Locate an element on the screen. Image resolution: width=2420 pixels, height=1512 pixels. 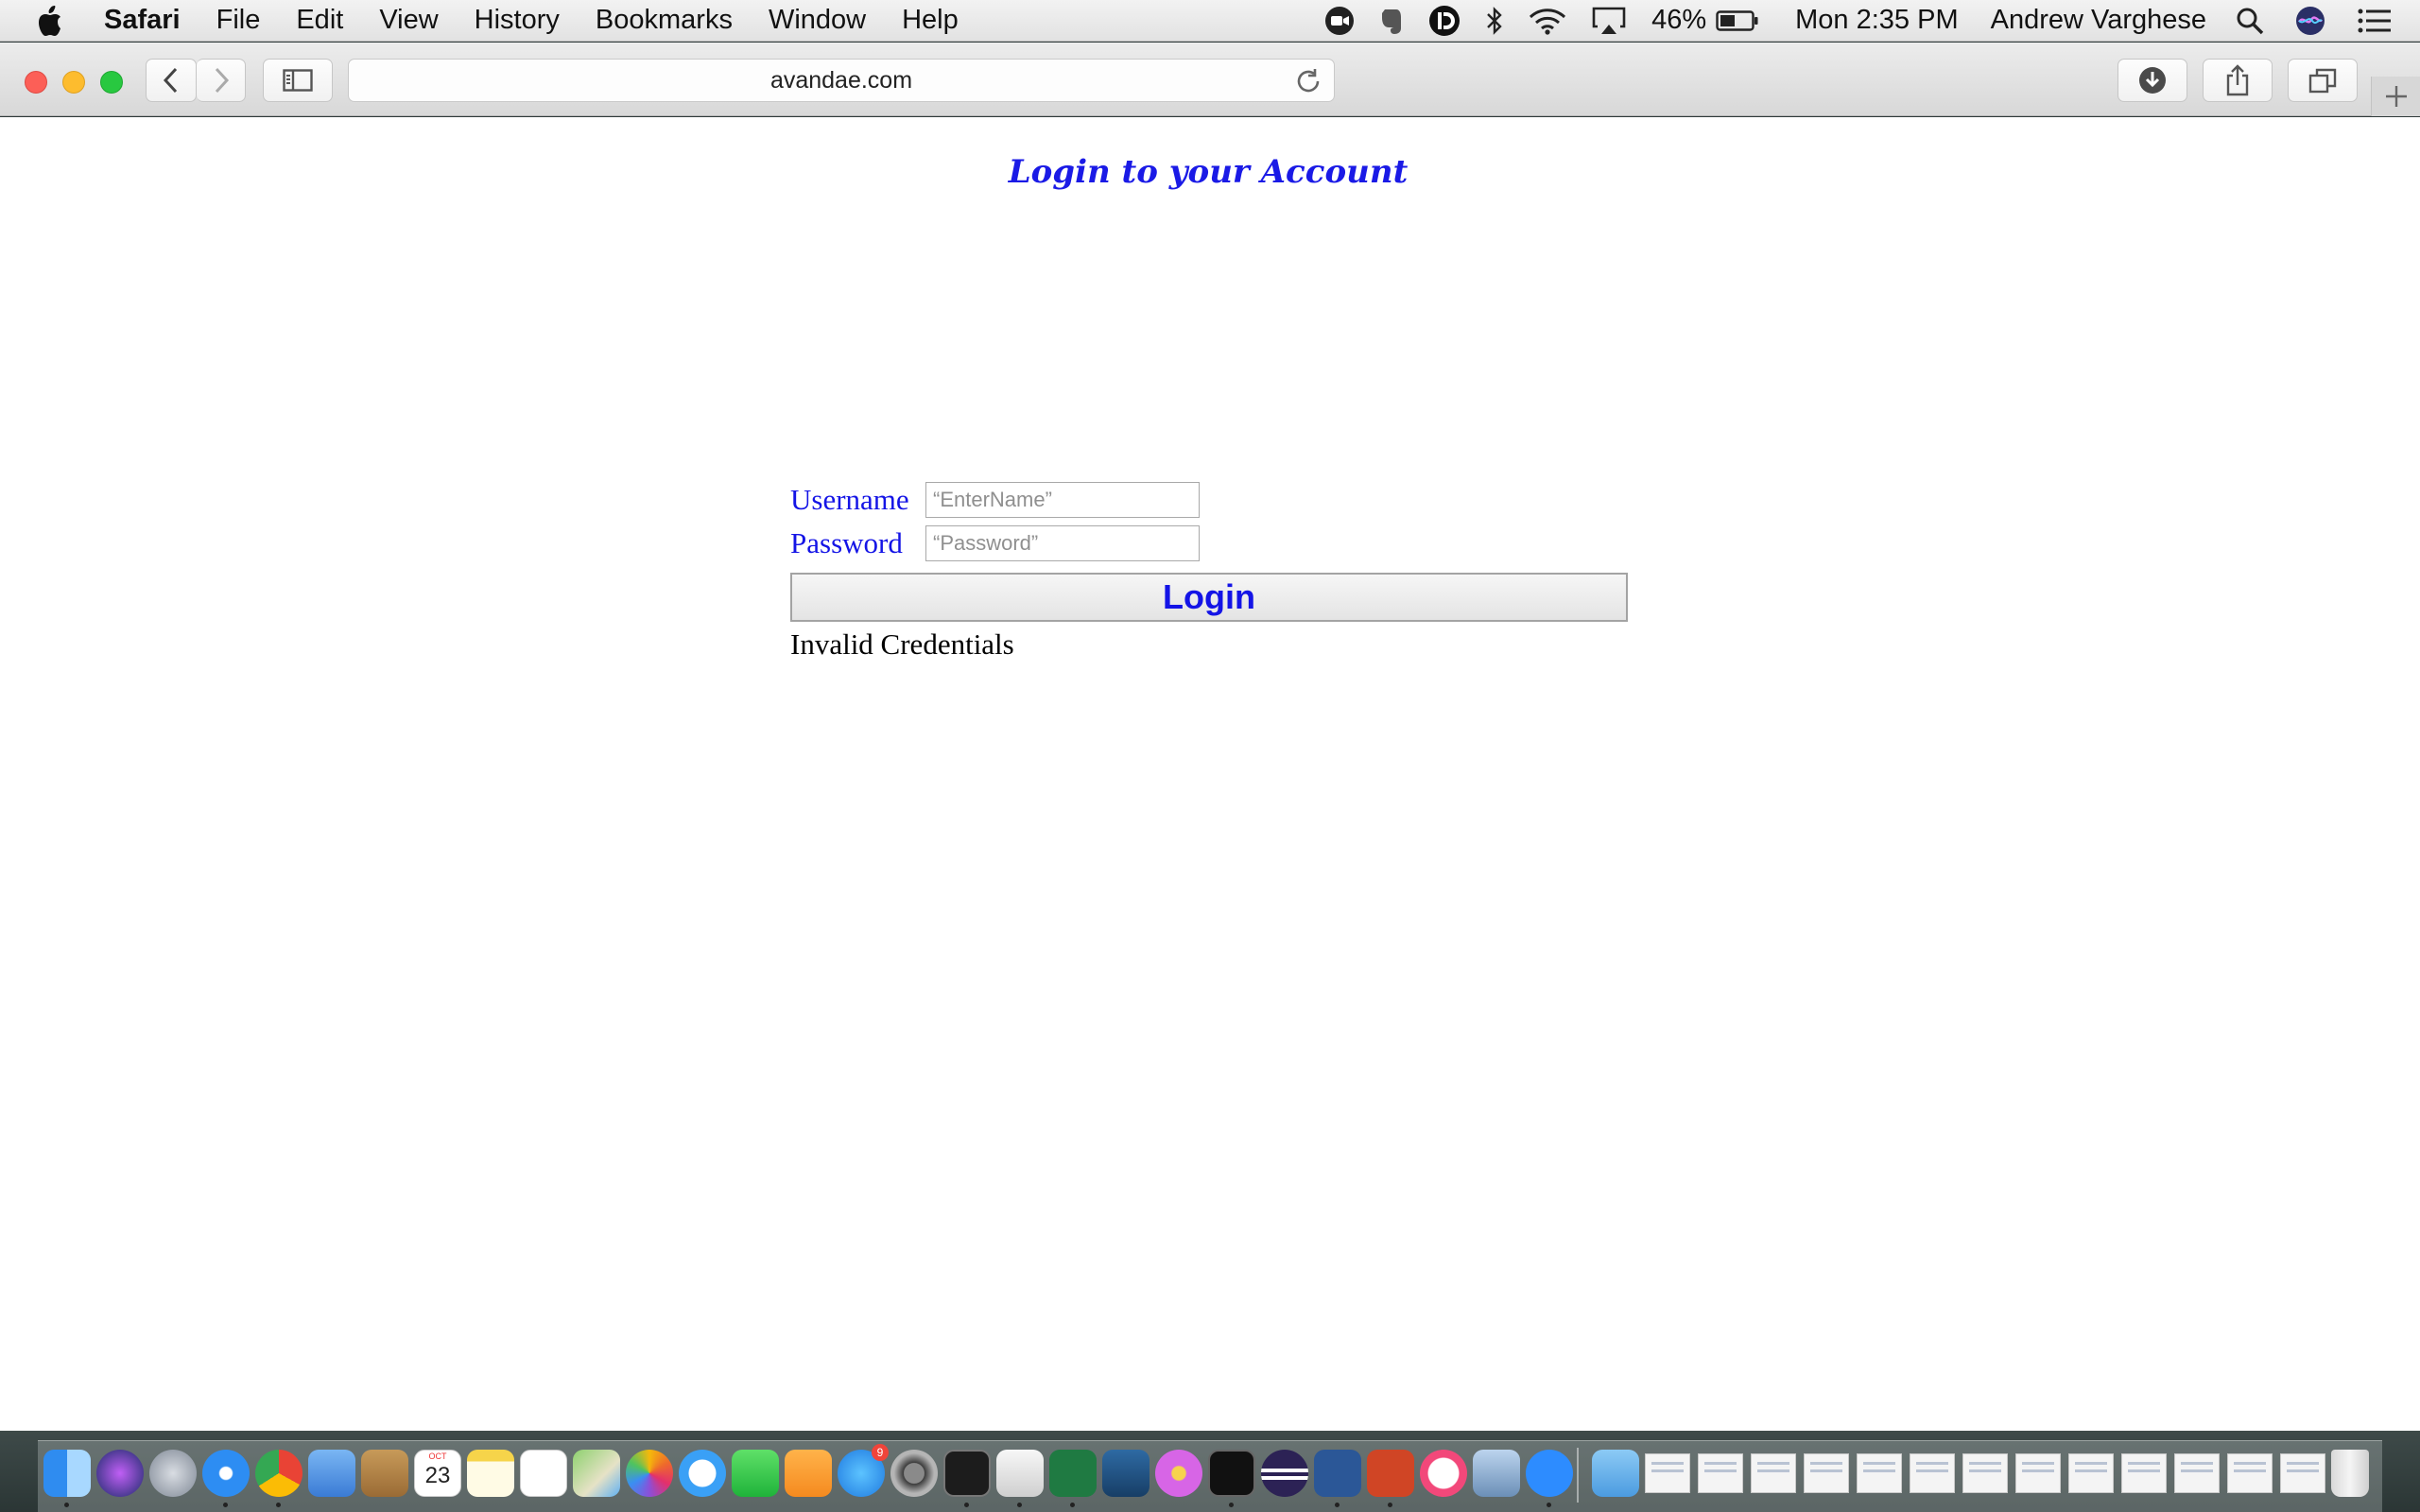
messages-icon is located at coordinates (703, 1473).